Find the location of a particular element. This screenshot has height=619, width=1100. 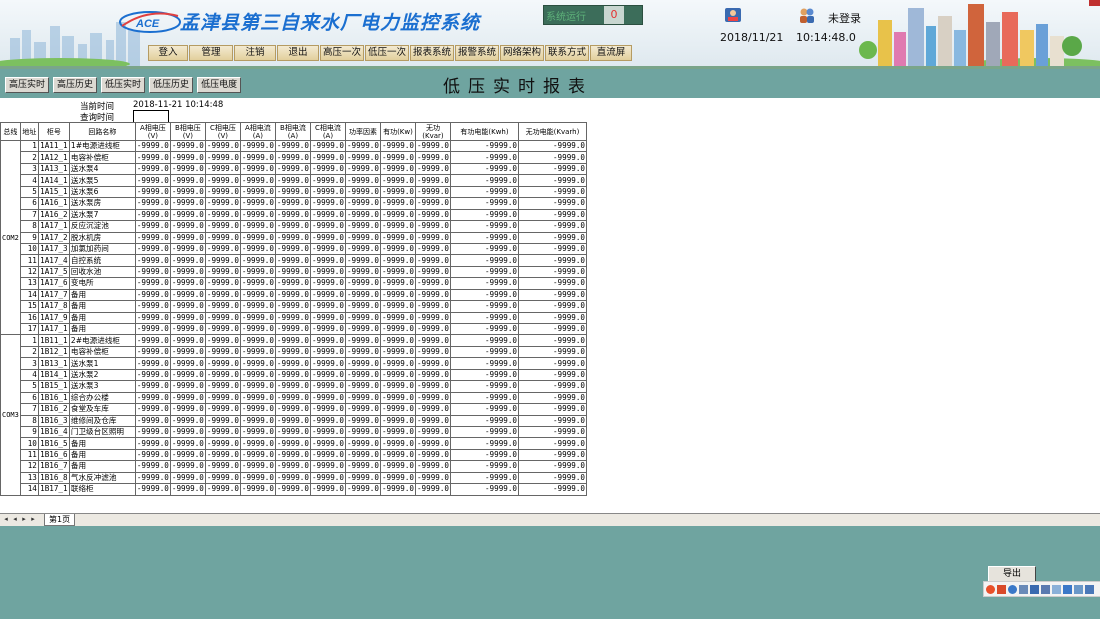

cabinet-cell: 1A15_1 is located at coordinates (53, 192).